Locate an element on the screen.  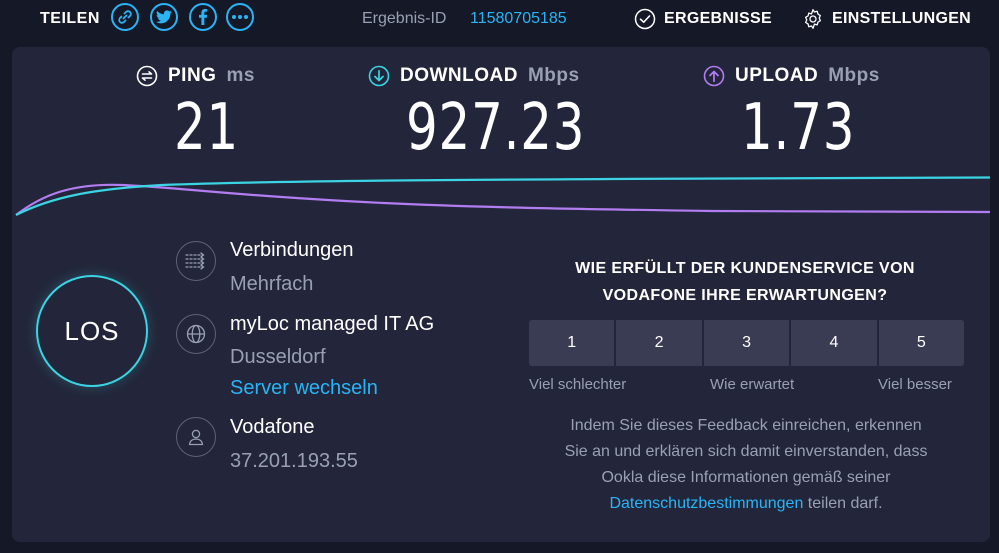
connections-icon is located at coordinates (195, 261).